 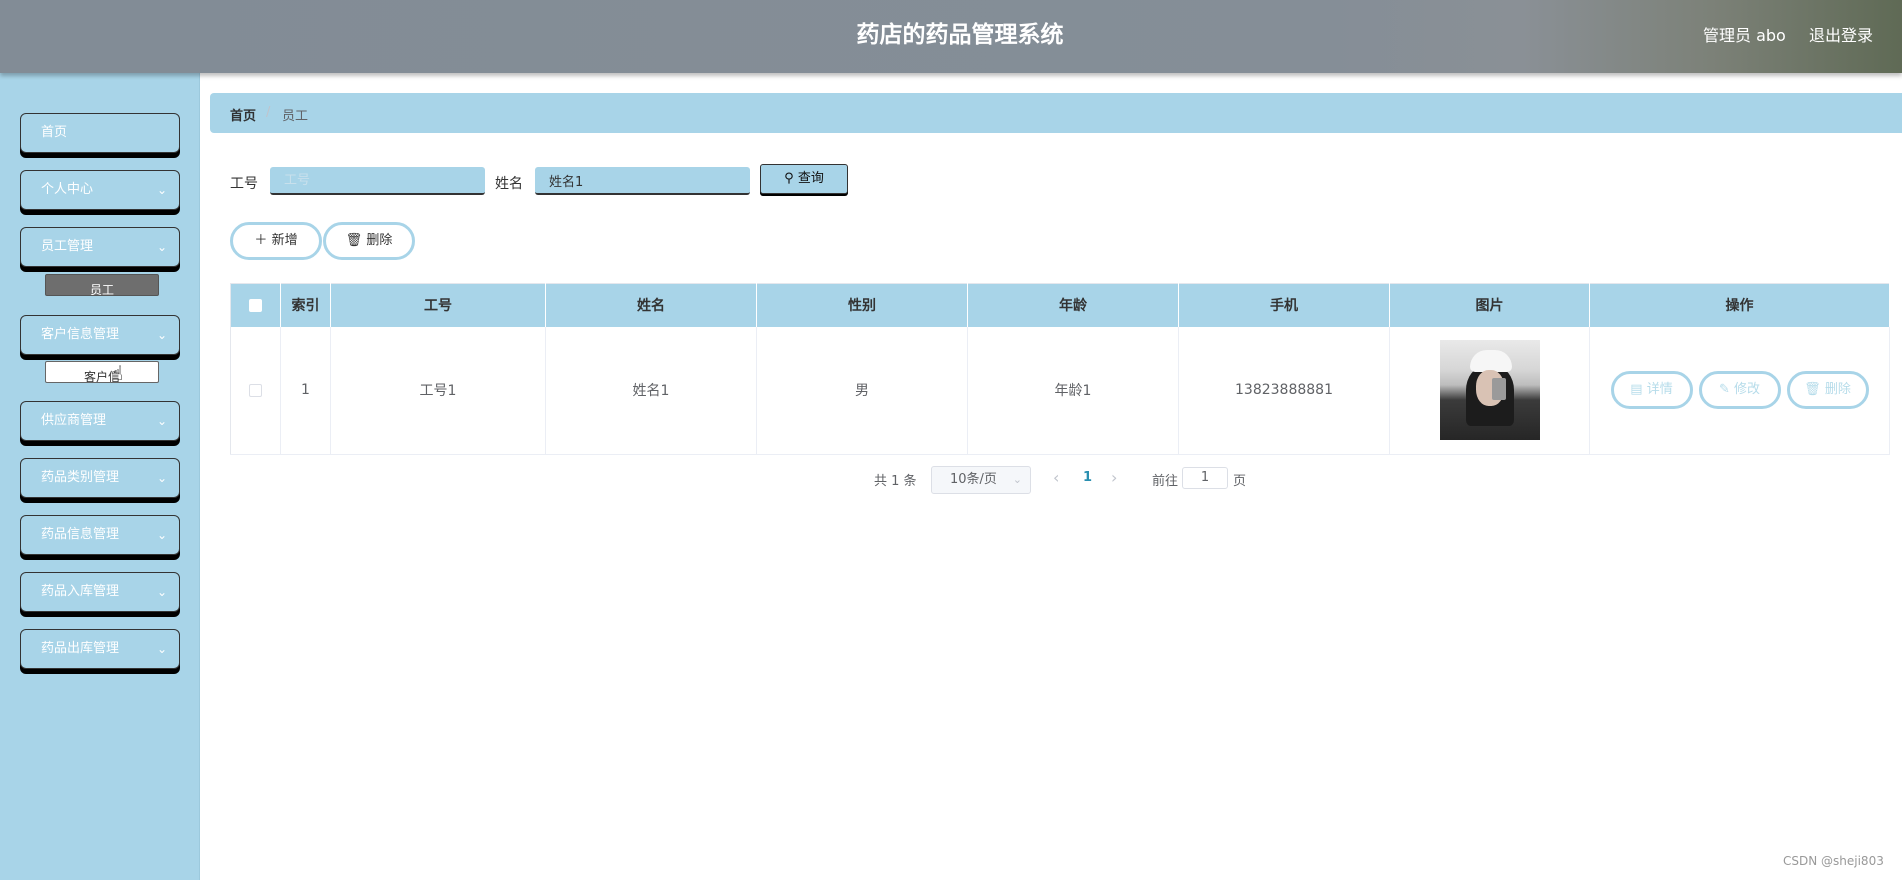 I want to click on name-cell: 姓名1, so click(x=651, y=390).